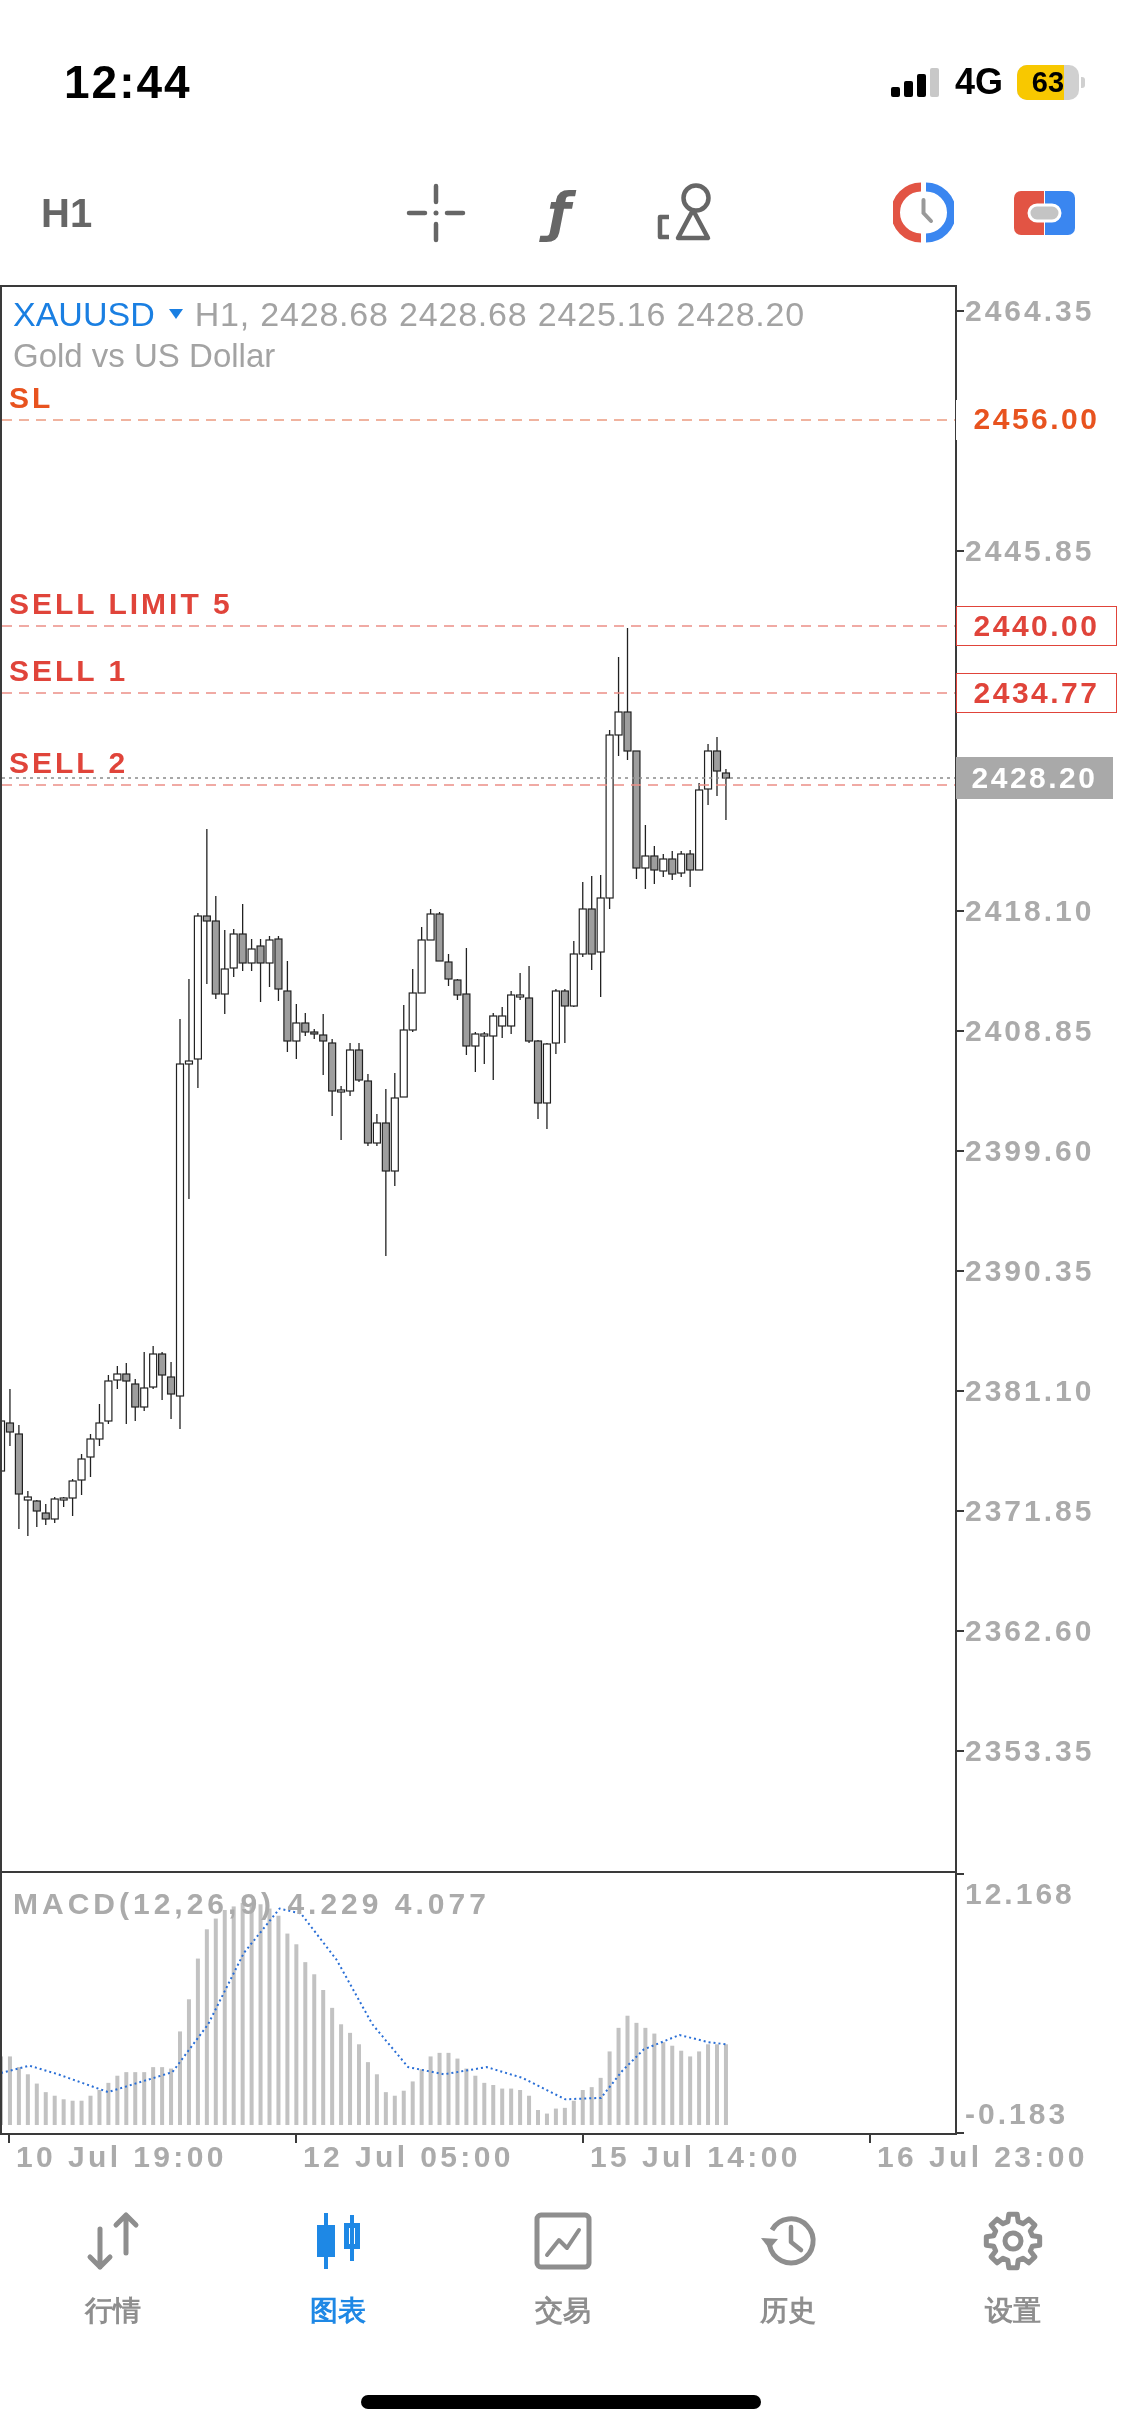 The image size is (1125, 2436). What do you see at coordinates (1030, 1151) in the screenshot?
I see `price-label: 2399.60` at bounding box center [1030, 1151].